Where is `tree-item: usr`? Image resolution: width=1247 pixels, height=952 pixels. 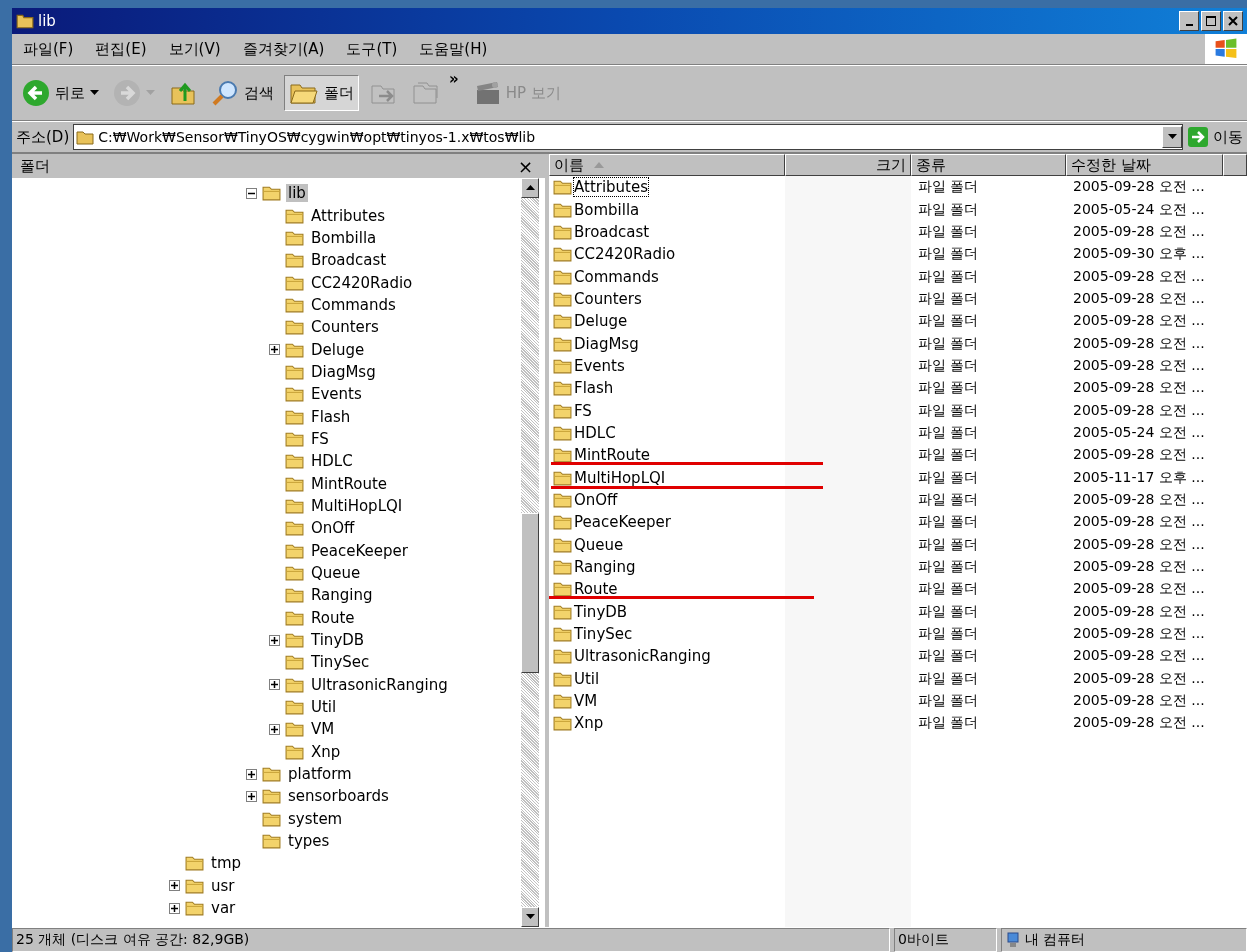 tree-item: usr is located at coordinates (223, 885).